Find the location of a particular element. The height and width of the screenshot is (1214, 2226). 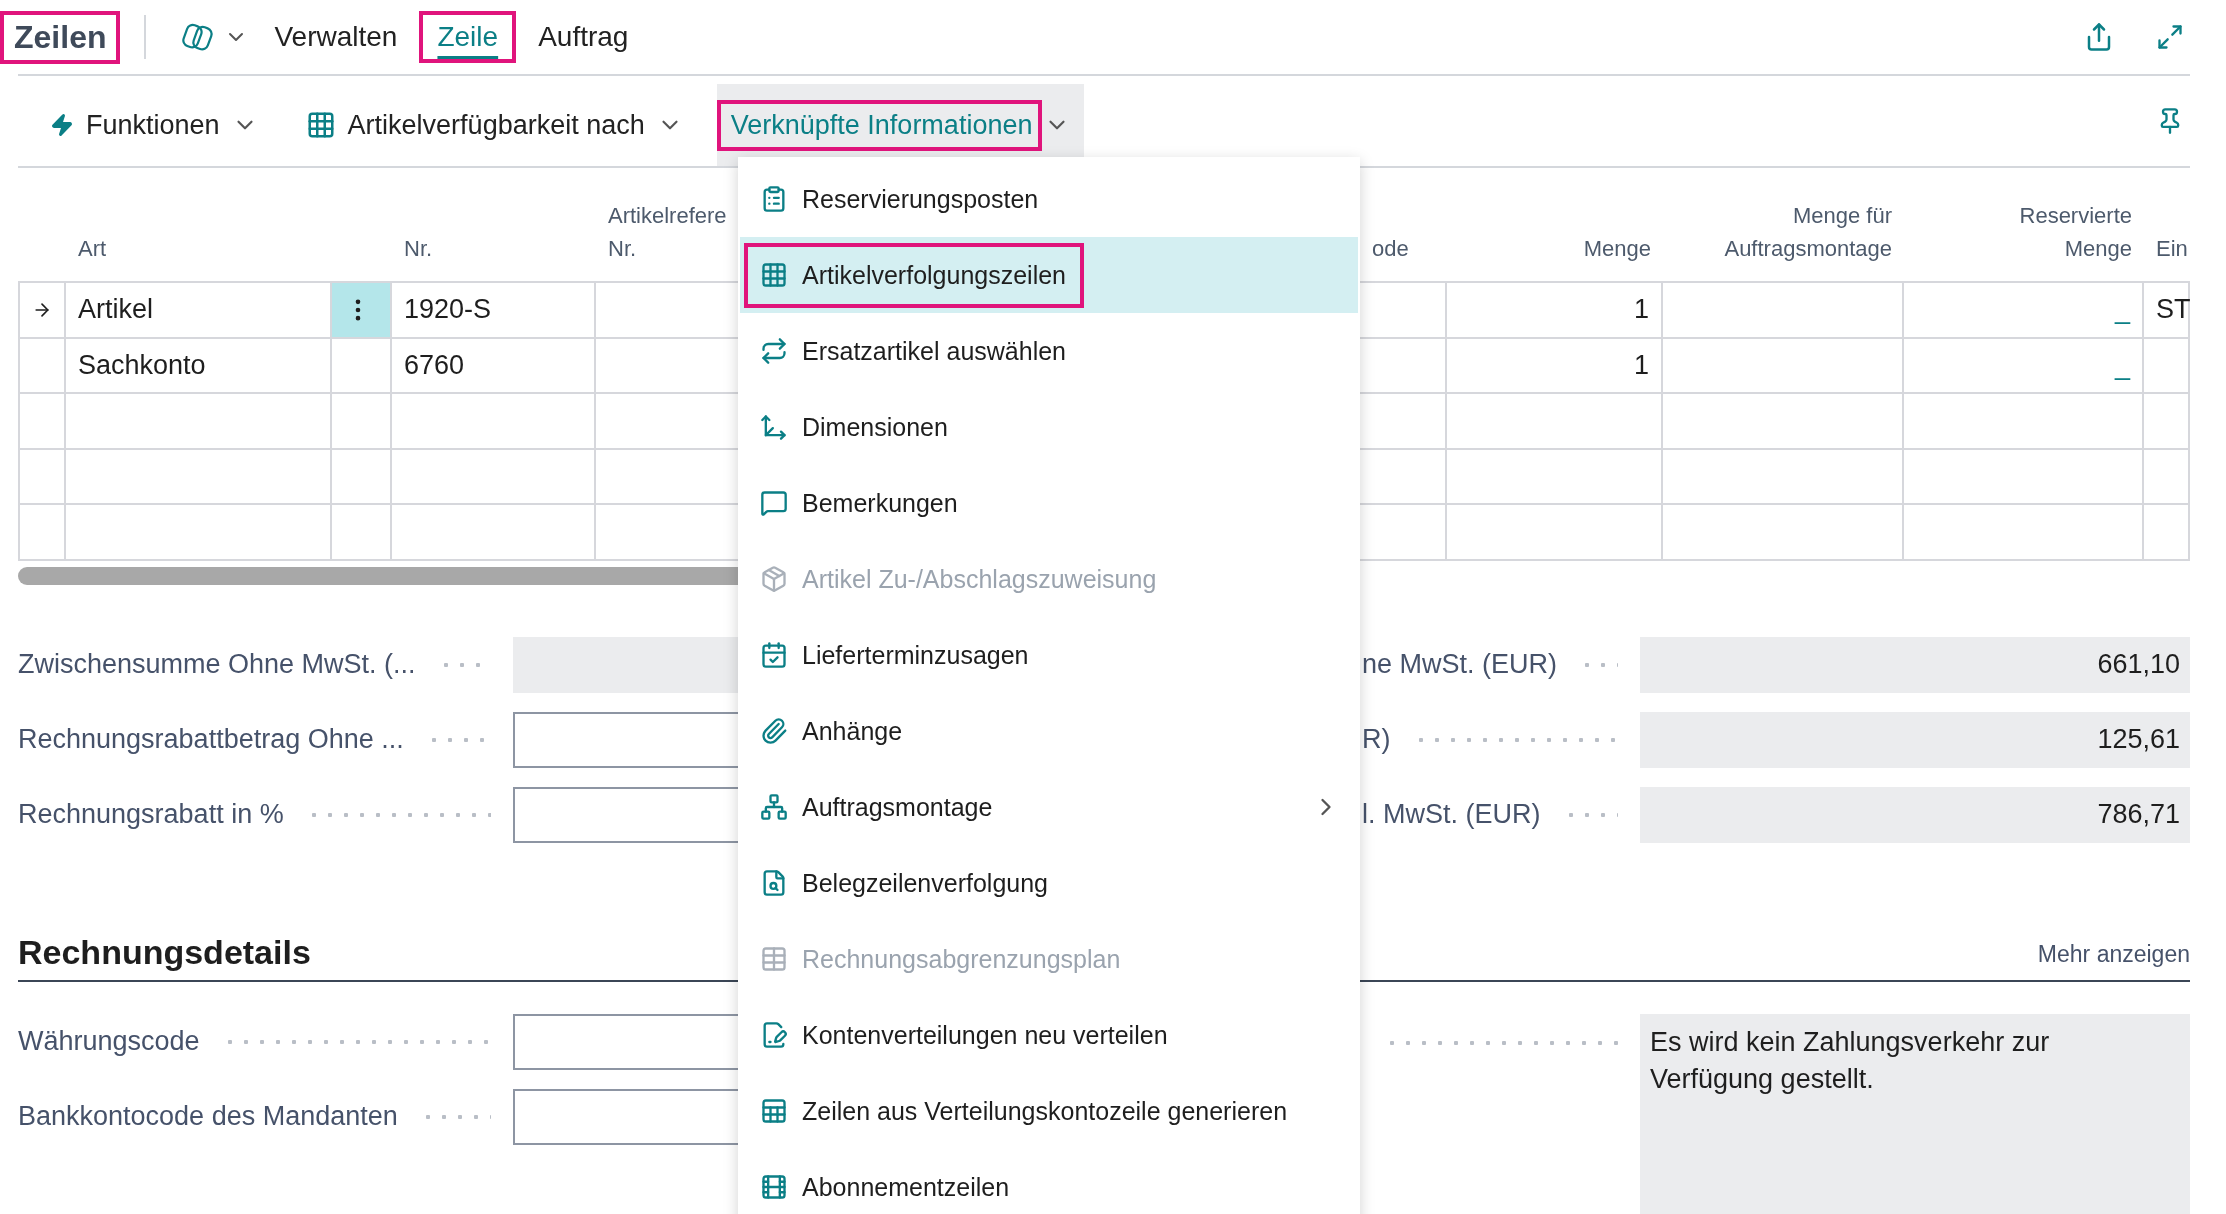

column-header: Ein is located at coordinates (2172, 249).